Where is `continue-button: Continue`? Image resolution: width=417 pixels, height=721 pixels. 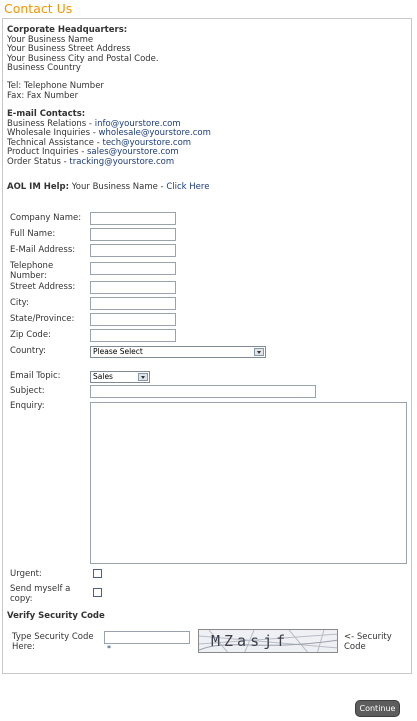 continue-button: Continue is located at coordinates (377, 708).